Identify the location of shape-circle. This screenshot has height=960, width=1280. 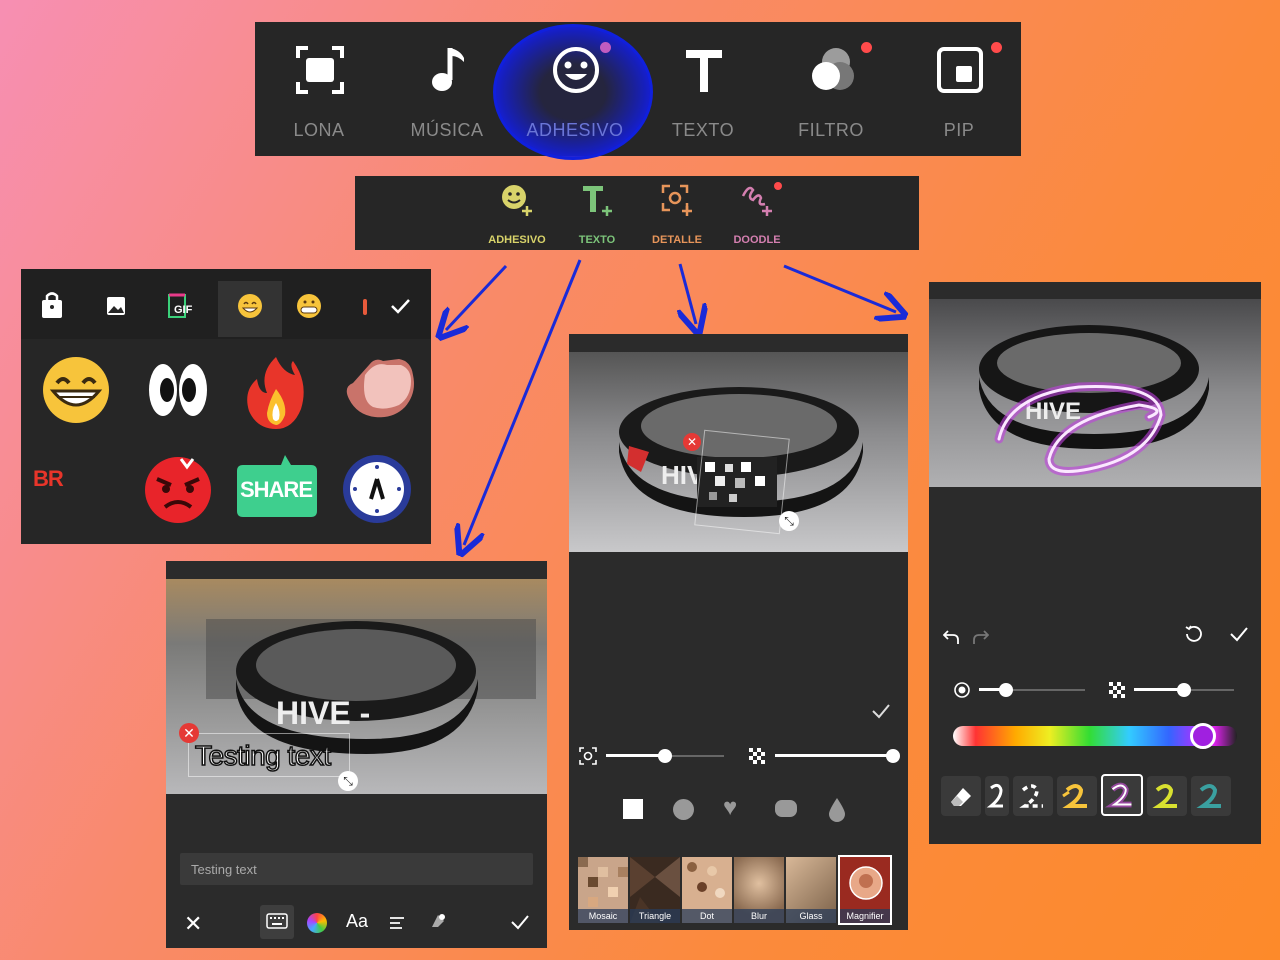
(683, 809).